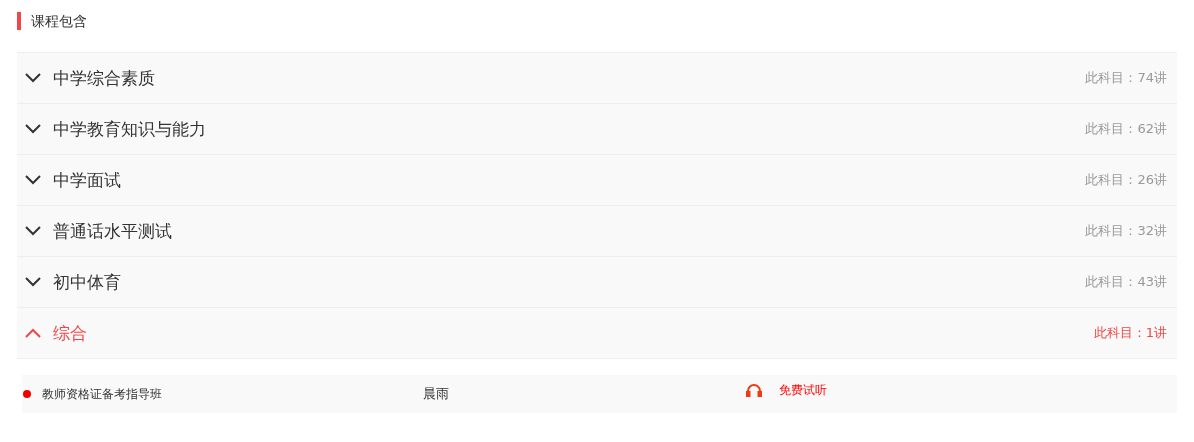 This screenshot has height=442, width=1194. What do you see at coordinates (70, 333) in the screenshot?
I see `subject-name: 综合` at bounding box center [70, 333].